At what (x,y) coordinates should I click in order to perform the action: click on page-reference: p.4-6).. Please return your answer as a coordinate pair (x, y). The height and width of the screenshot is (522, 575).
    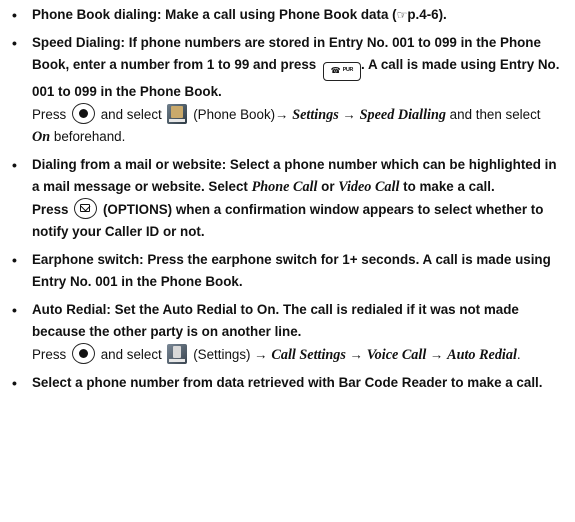
    Looking at the image, I should click on (426, 14).